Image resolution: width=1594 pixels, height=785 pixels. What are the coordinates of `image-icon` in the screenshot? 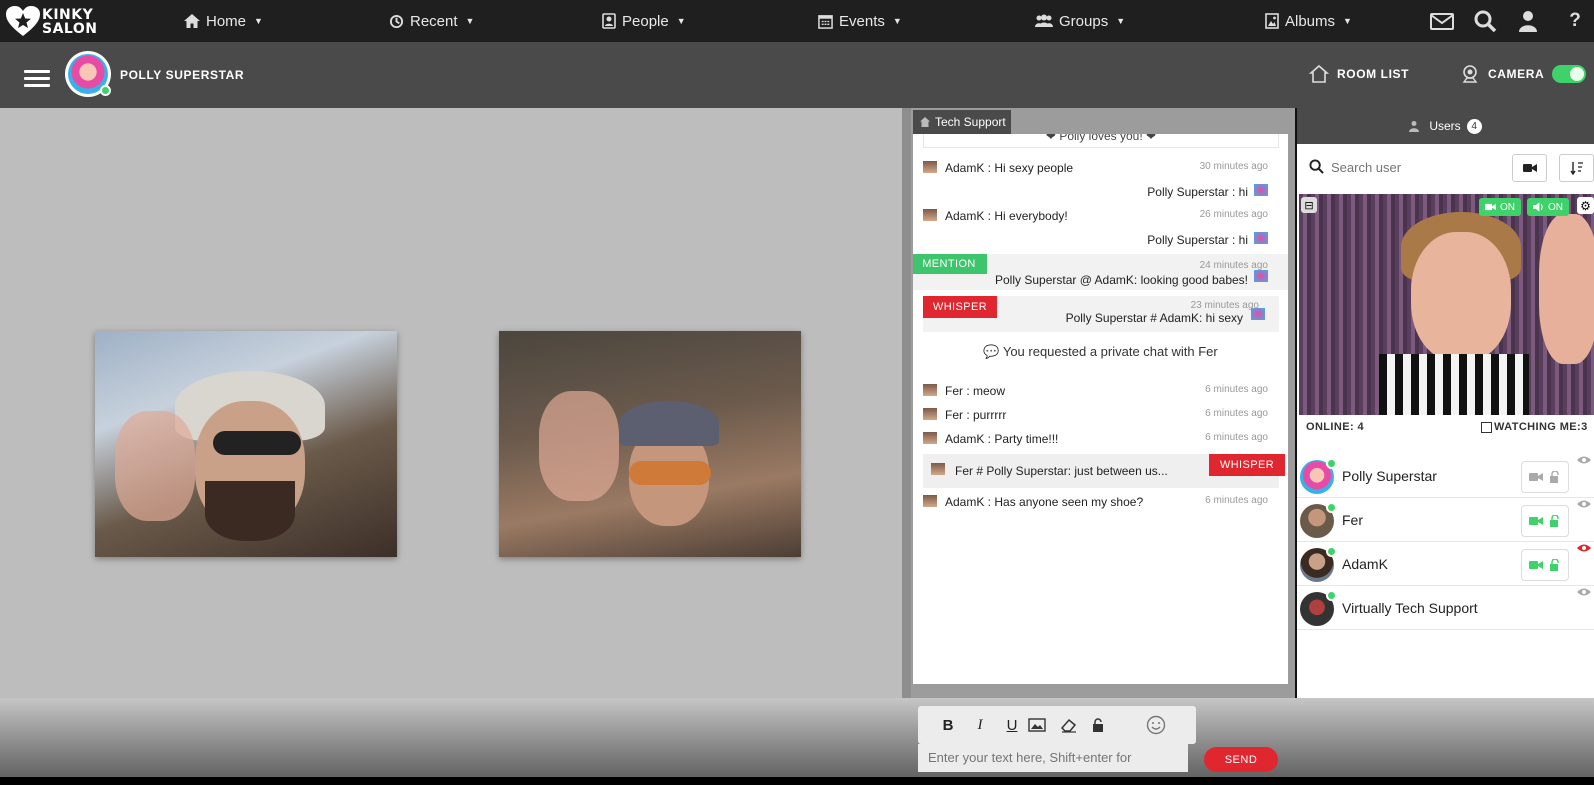 It's located at (1044, 725).